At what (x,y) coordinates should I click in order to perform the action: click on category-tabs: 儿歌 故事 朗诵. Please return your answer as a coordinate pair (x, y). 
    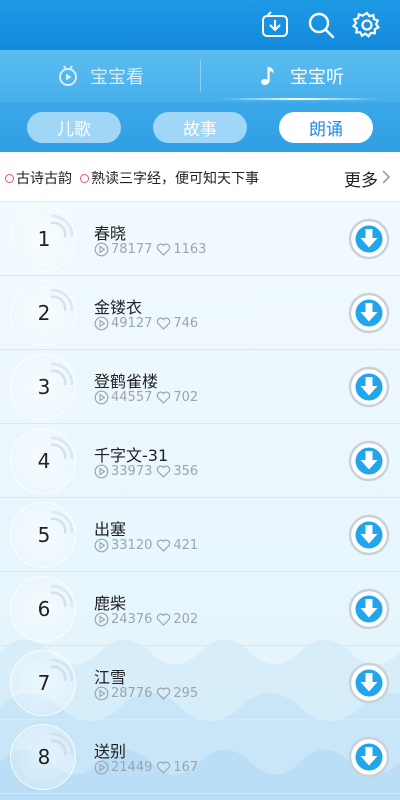
    Looking at the image, I should click on (200, 127).